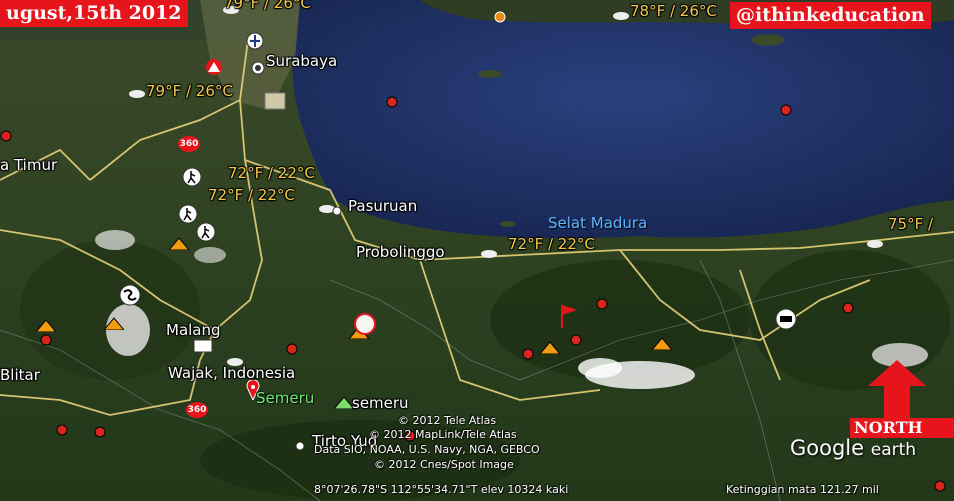 This screenshot has width=954, height=501. I want to click on place-label-probolinggo: Probolinggo, so click(400, 252).